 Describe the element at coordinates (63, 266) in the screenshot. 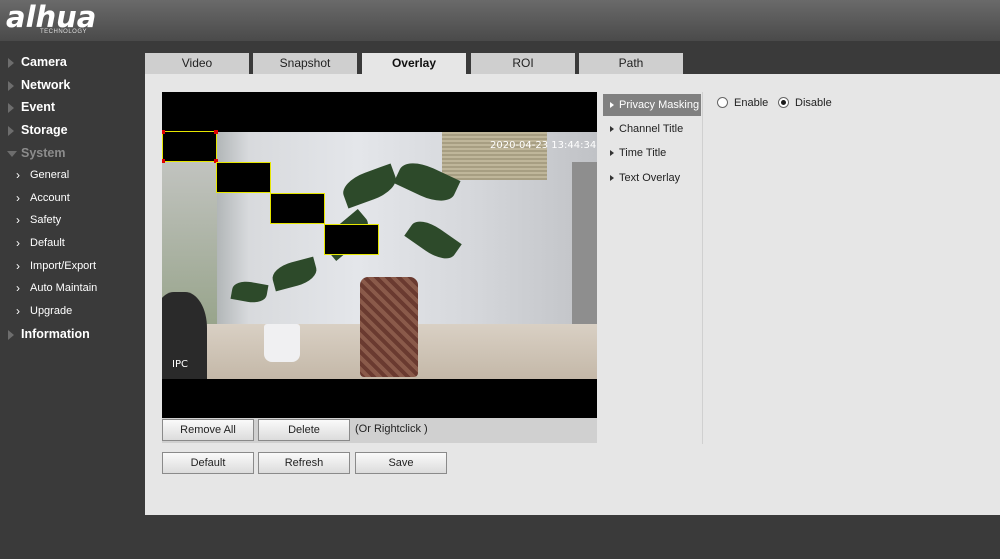

I see `sidebar-subitem-label: Import/Export` at that location.